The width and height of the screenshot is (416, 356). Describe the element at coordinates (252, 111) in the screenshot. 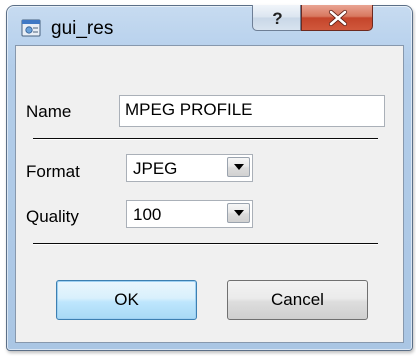

I see `name-input: MPEG PROFILE` at that location.